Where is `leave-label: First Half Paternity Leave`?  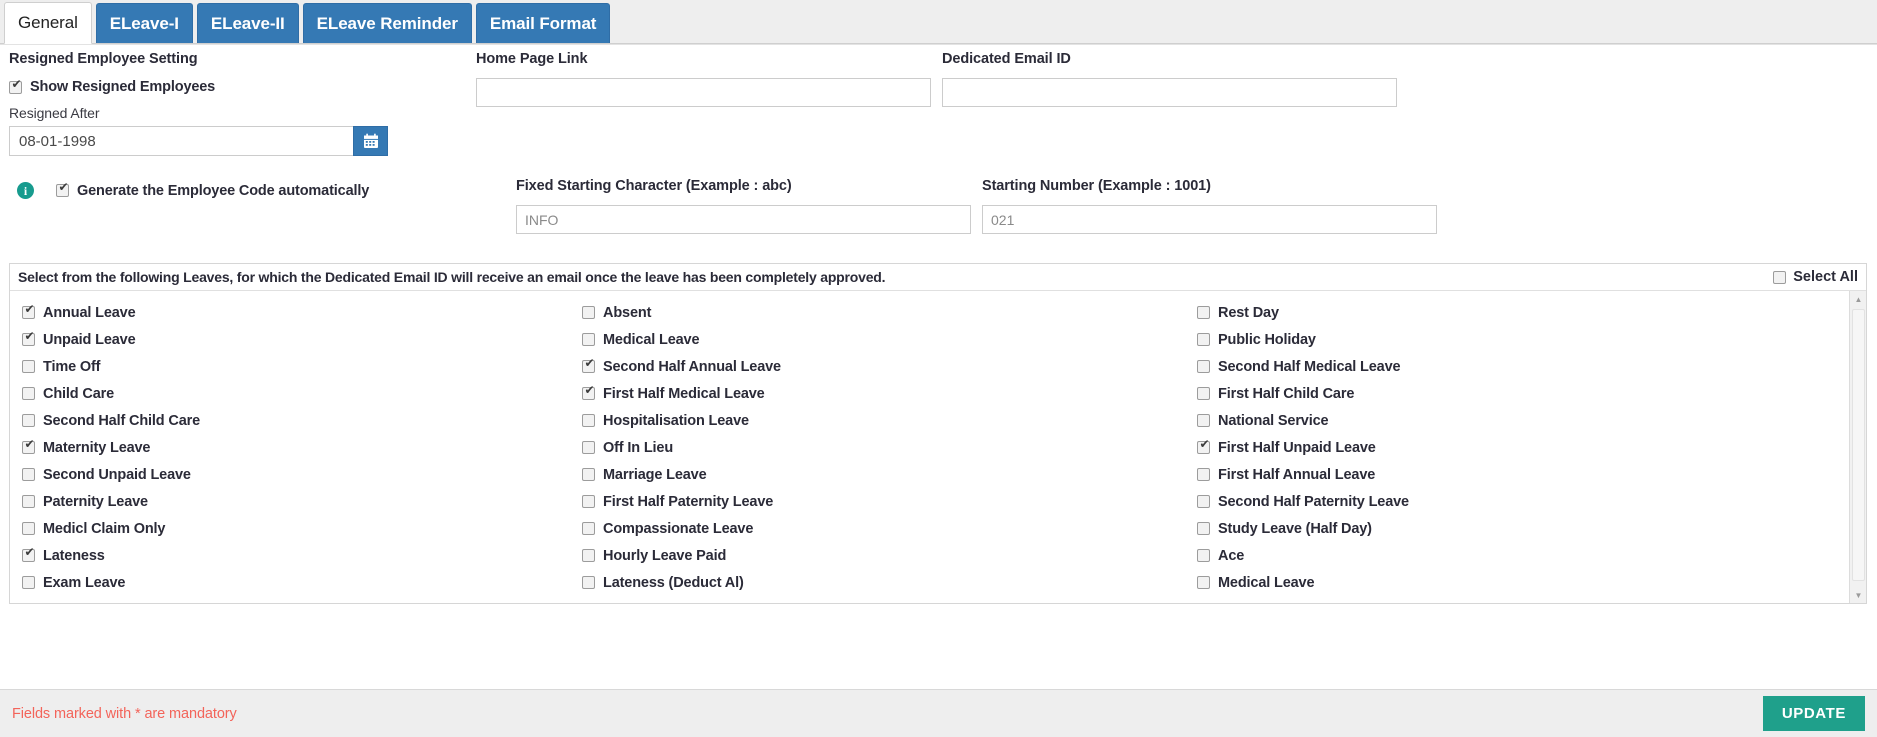
leave-label: First Half Paternity Leave is located at coordinates (688, 501).